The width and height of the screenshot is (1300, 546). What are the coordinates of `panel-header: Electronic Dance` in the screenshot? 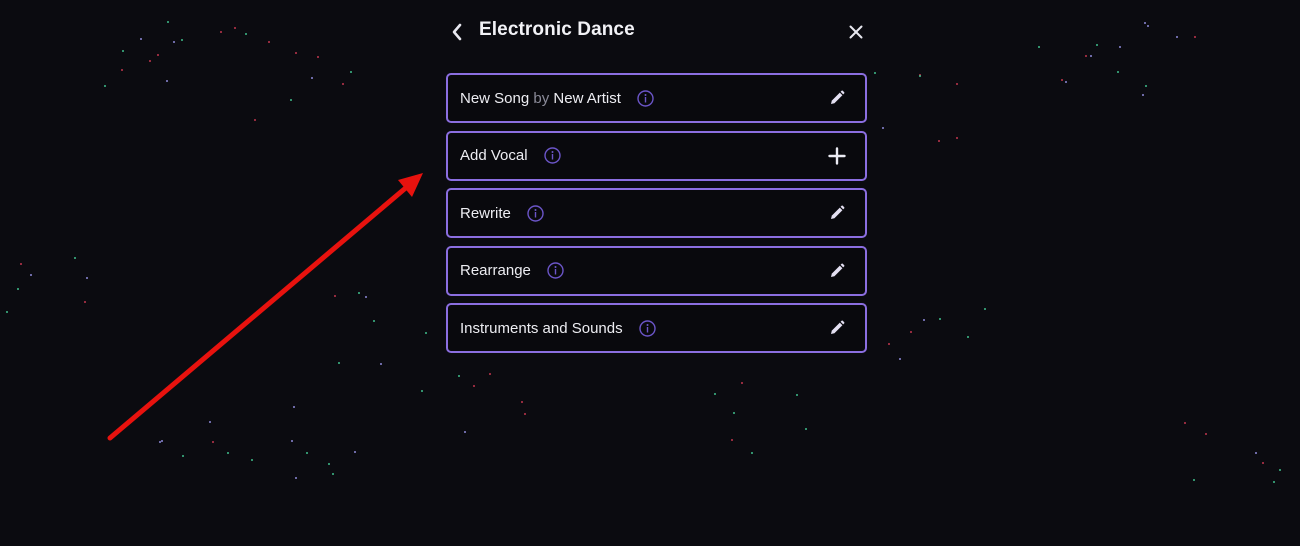 It's located at (656, 32).